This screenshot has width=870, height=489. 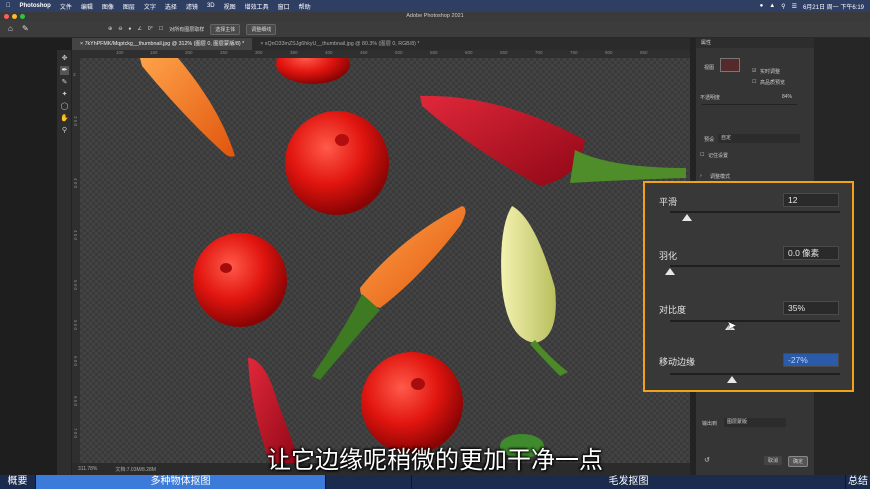 What do you see at coordinates (284, 6) in the screenshot?
I see `menu-window: 窗口` at bounding box center [284, 6].